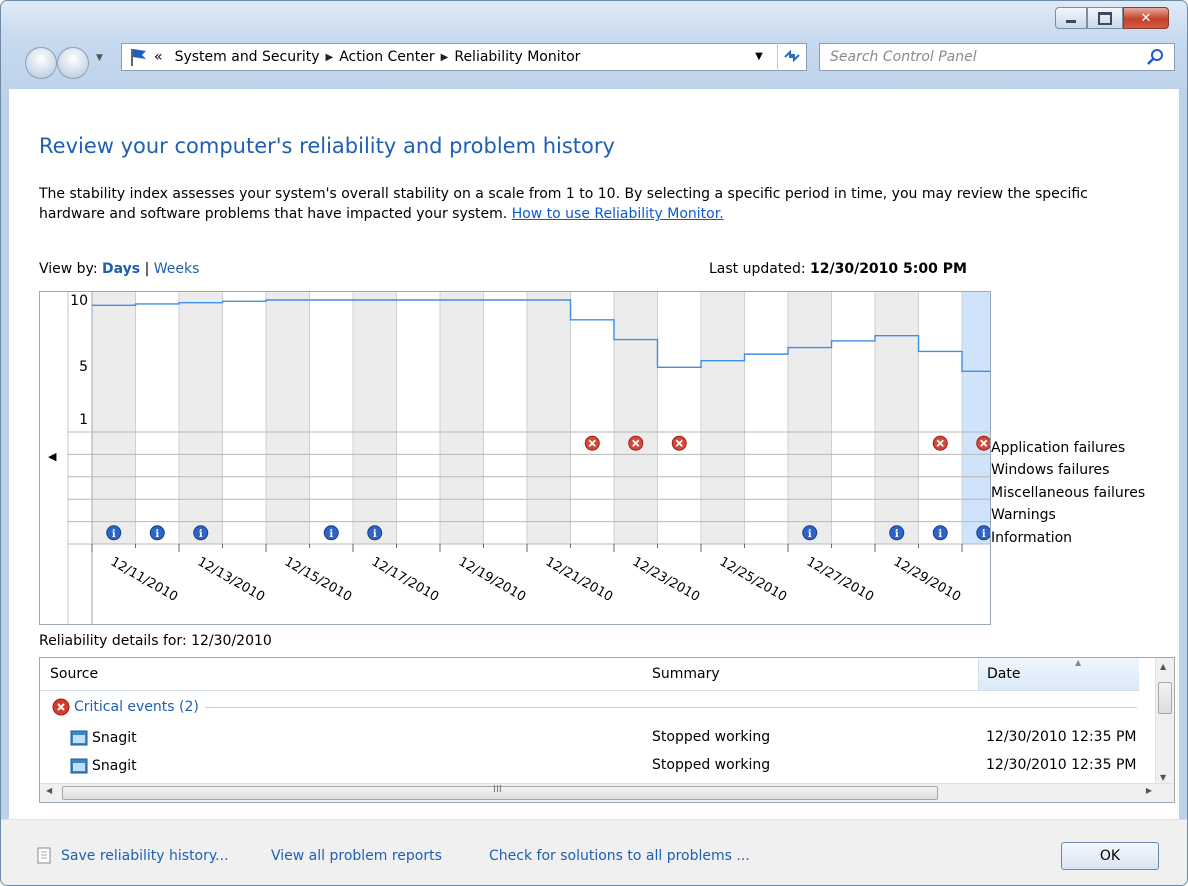  Describe the element at coordinates (155, 641) in the screenshot. I see `details-label: Reliability details for: 12/30/2010` at that location.